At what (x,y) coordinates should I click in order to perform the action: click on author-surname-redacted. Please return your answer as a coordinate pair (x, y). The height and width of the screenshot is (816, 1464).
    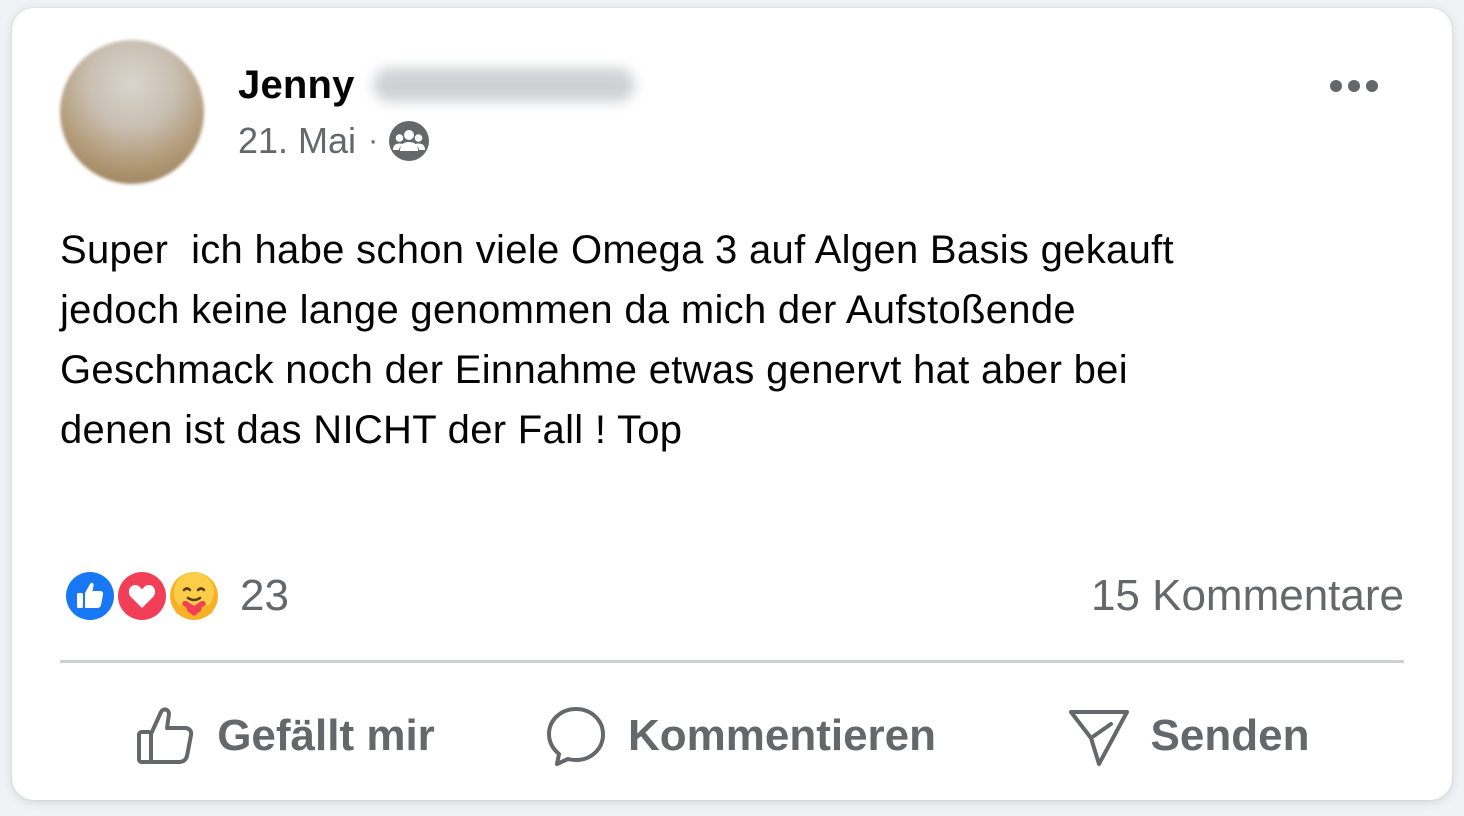
    Looking at the image, I should click on (503, 85).